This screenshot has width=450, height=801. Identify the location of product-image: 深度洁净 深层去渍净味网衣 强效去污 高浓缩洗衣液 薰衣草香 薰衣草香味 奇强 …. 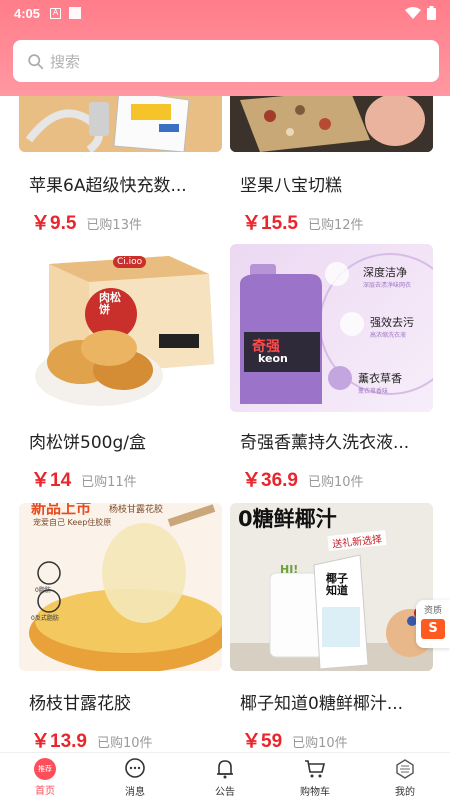
(331, 328).